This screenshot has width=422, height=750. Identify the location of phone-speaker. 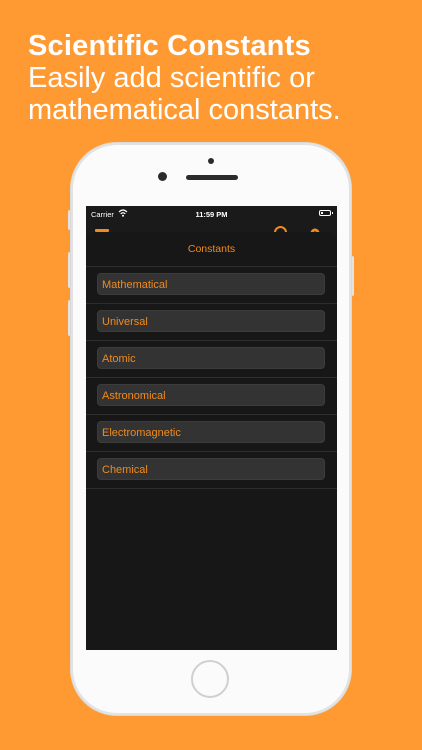
(212, 177).